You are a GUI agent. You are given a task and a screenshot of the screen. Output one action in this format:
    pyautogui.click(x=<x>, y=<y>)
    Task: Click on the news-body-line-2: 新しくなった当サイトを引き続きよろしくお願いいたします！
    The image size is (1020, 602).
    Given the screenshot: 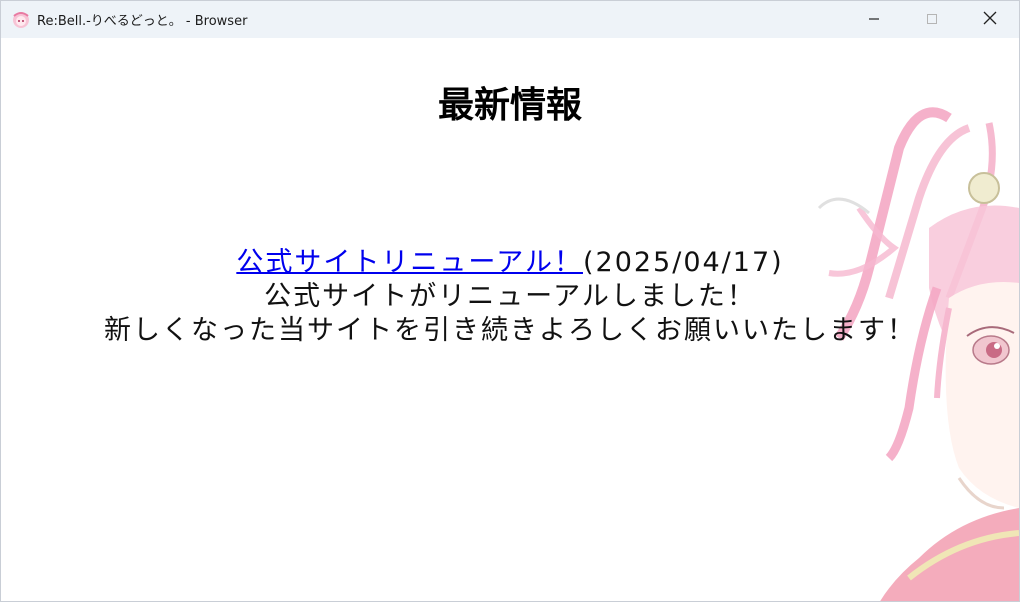 What is the action you would take?
    pyautogui.click(x=510, y=330)
    